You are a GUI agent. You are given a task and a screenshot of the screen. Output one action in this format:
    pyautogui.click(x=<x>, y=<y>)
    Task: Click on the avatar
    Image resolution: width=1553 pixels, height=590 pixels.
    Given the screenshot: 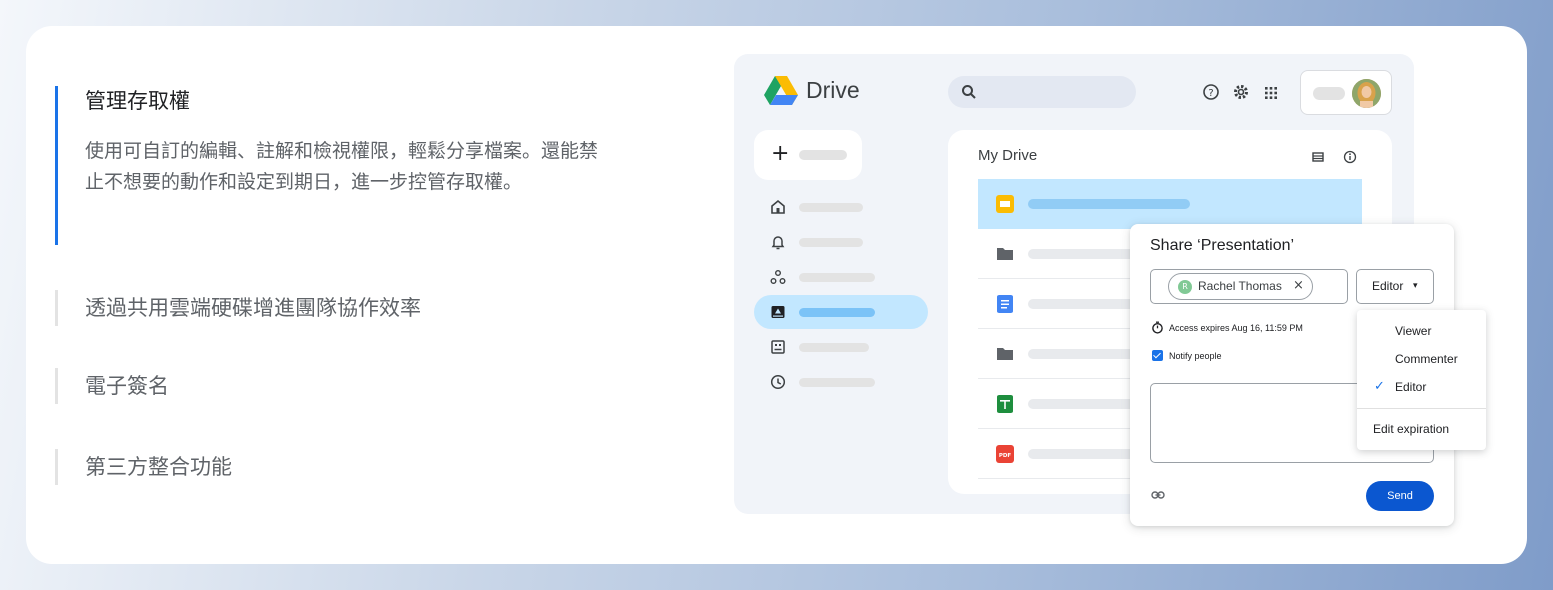 What is the action you would take?
    pyautogui.click(x=1366, y=93)
    